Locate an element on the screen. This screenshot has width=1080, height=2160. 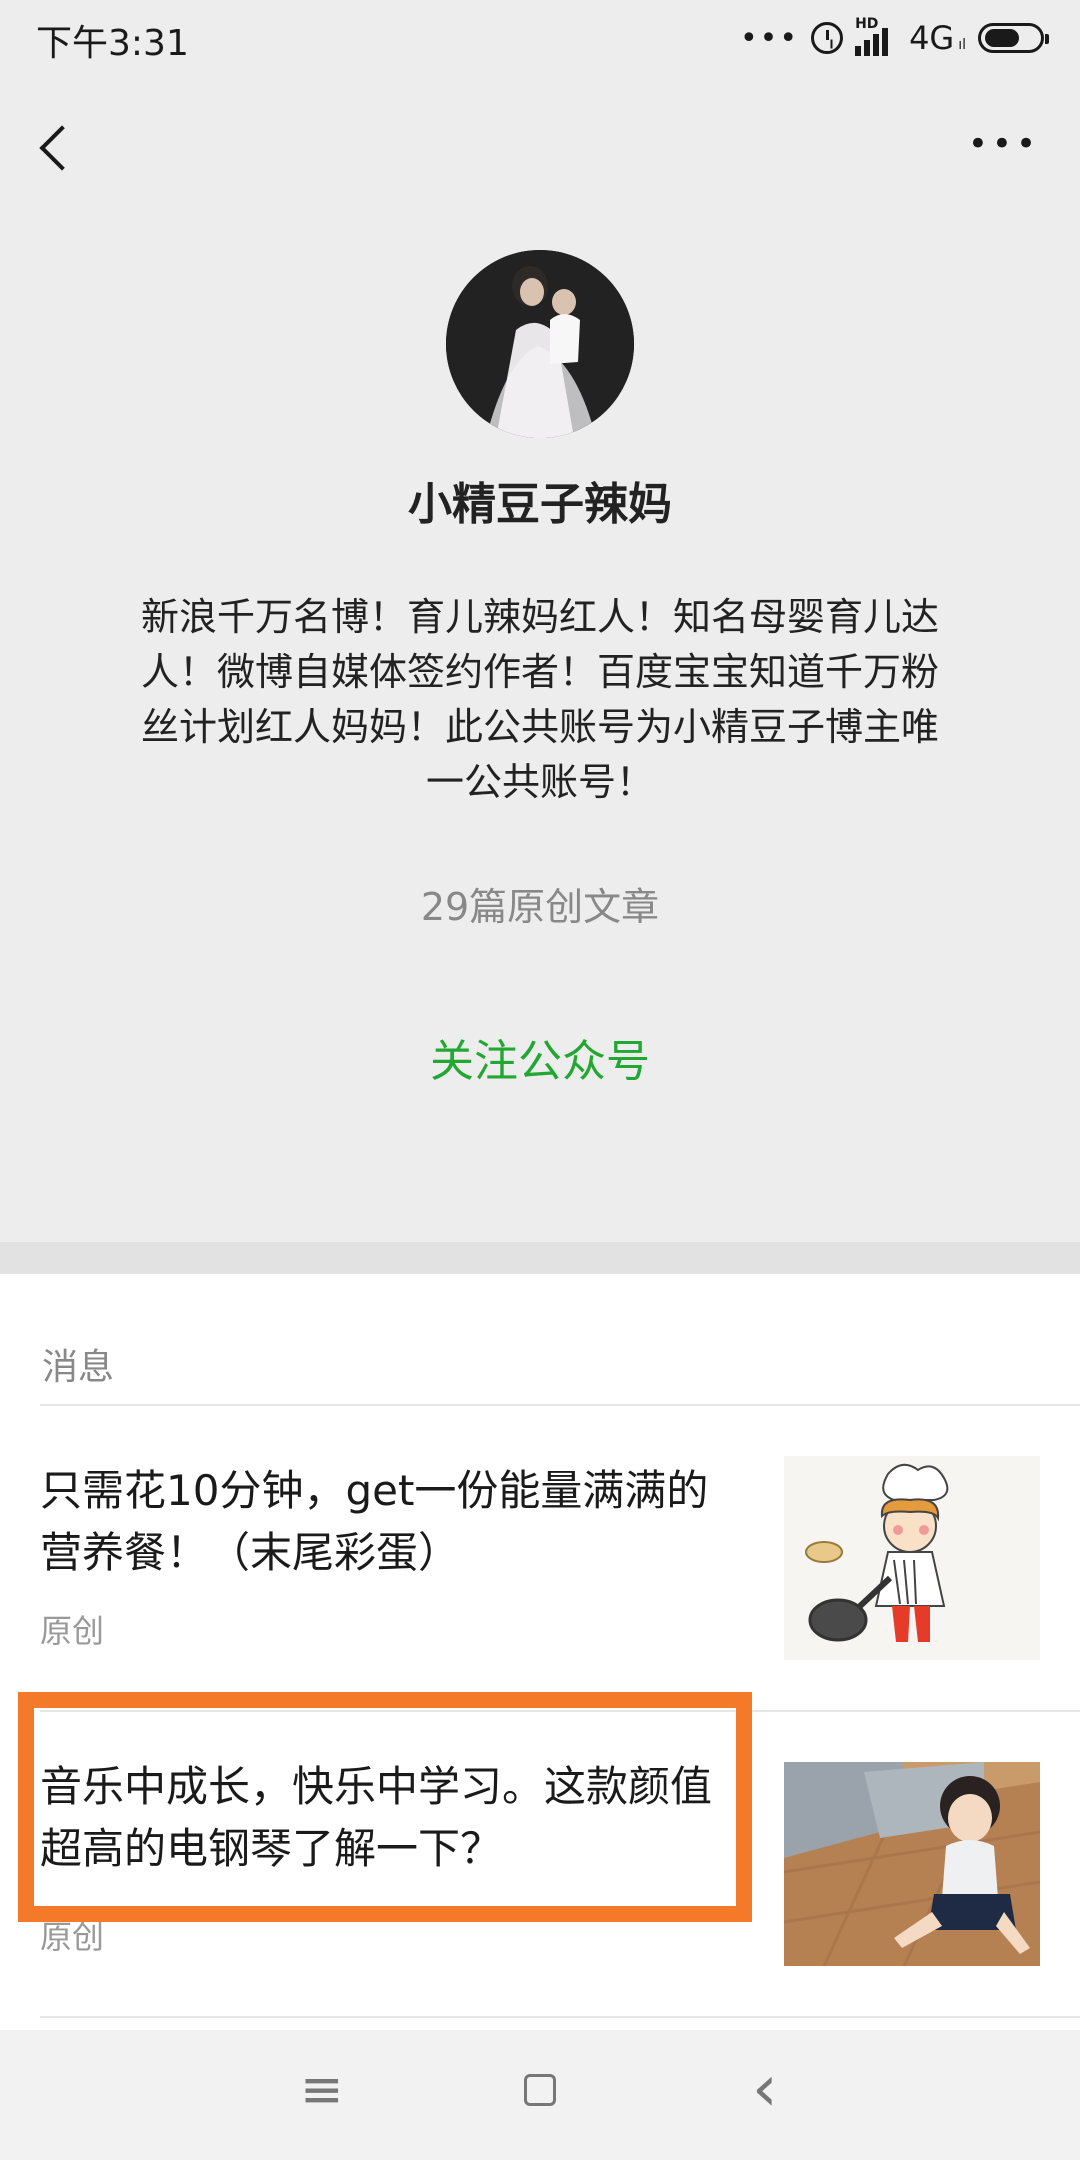
network-type: 4G is located at coordinates (932, 38).